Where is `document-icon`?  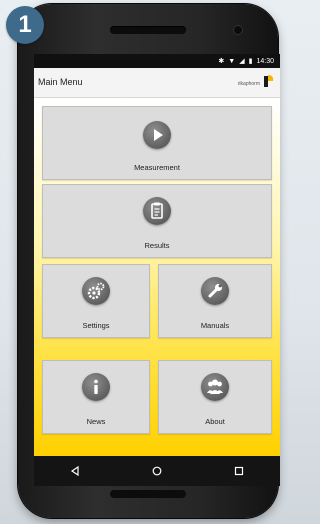 document-icon is located at coordinates (157, 211).